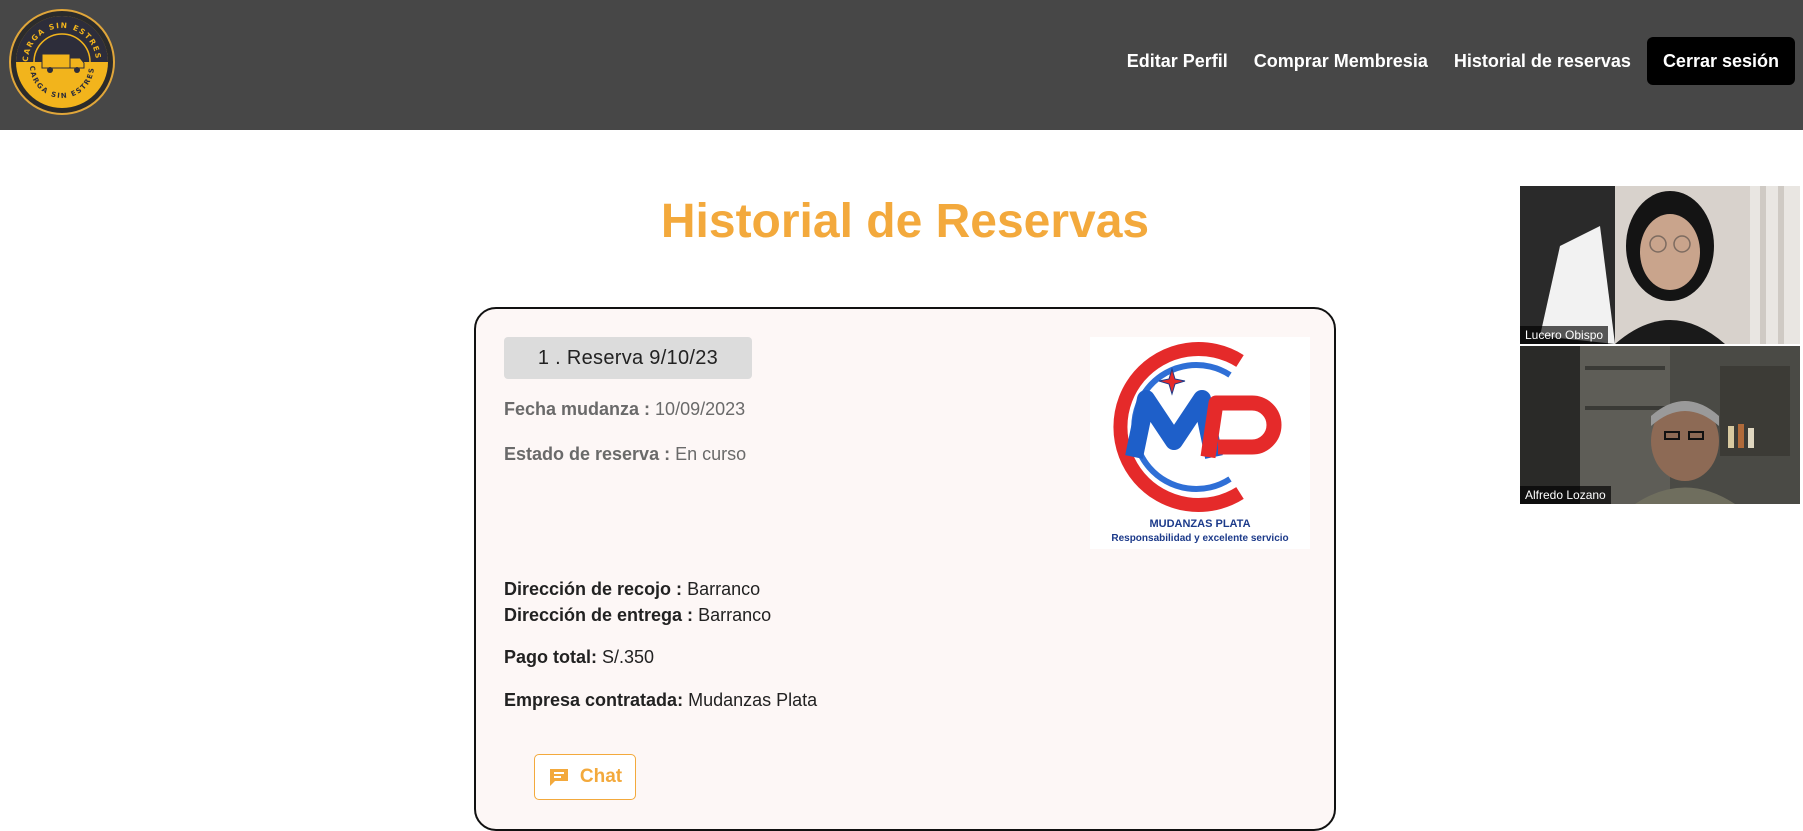 The image size is (1803, 831). Describe the element at coordinates (594, 700) in the screenshot. I see `empresa-contratada-label: Empresa contratada:` at that location.